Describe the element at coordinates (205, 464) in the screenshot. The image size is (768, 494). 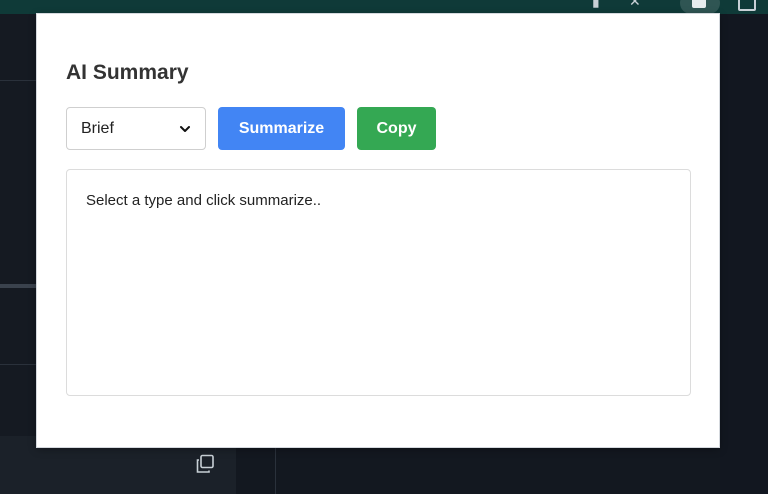
I see `copy-icon` at that location.